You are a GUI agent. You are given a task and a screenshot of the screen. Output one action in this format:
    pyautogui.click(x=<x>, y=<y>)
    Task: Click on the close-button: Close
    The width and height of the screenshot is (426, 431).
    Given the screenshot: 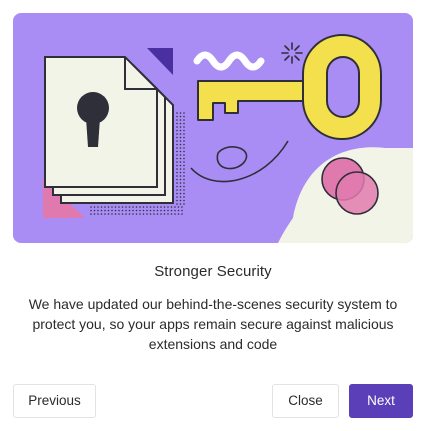 What is the action you would take?
    pyautogui.click(x=305, y=401)
    